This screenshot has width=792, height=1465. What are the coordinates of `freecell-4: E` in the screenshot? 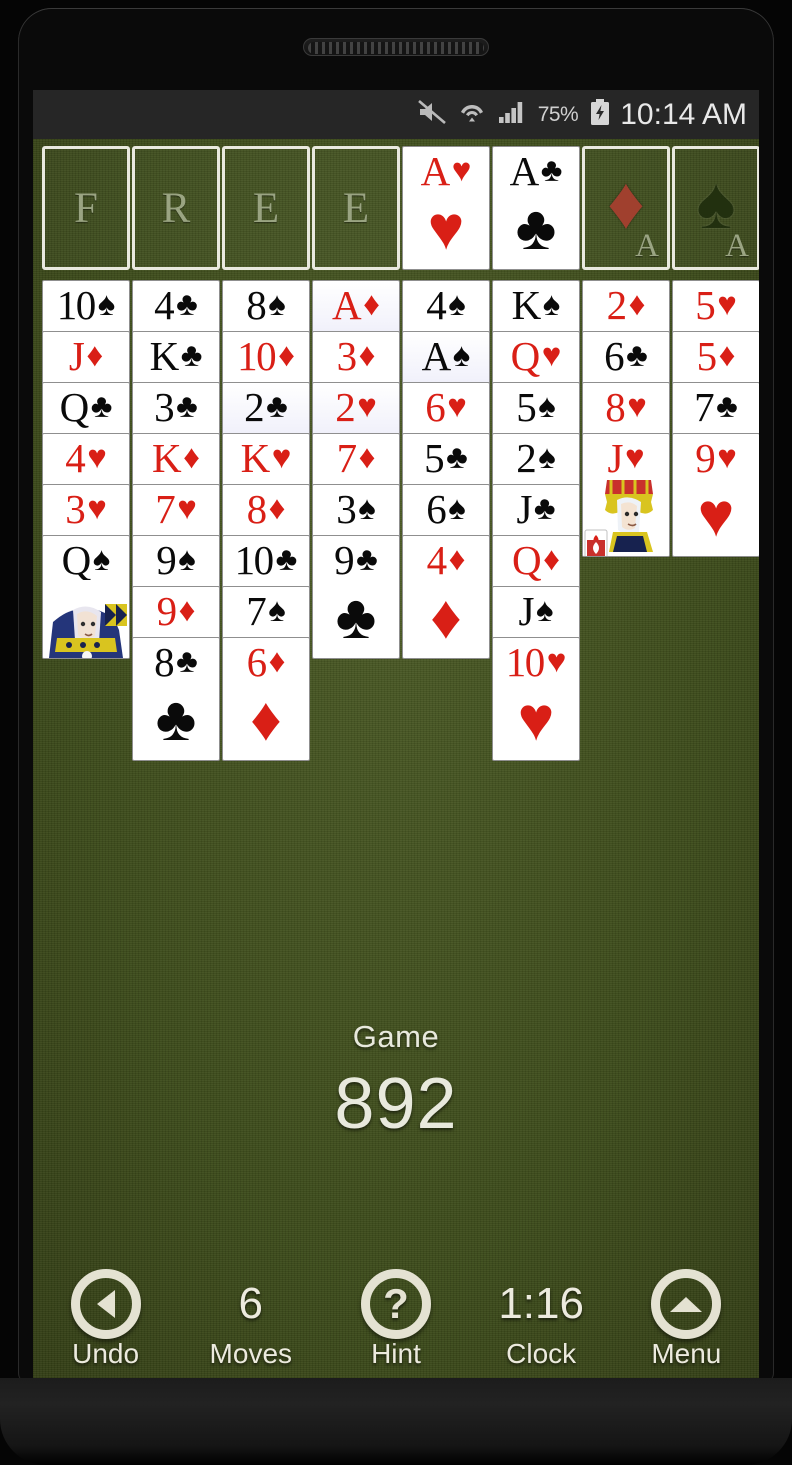 It's located at (356, 208).